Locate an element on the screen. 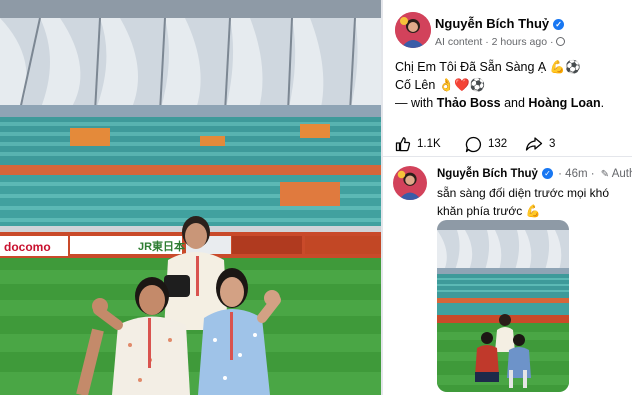 This screenshot has height=395, width=632. banner-jr-text: JR東日本 is located at coordinates (161, 246).